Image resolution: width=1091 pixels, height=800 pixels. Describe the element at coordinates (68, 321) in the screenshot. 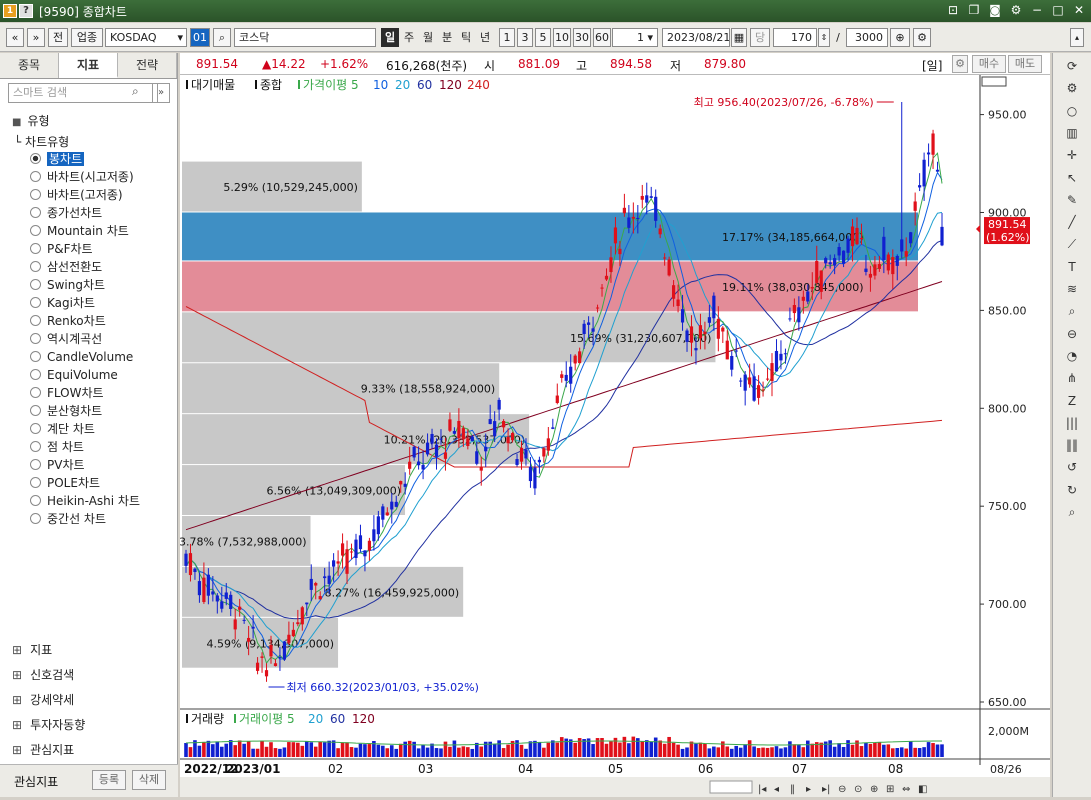

I see `chart-type-item: Renko차트` at that location.